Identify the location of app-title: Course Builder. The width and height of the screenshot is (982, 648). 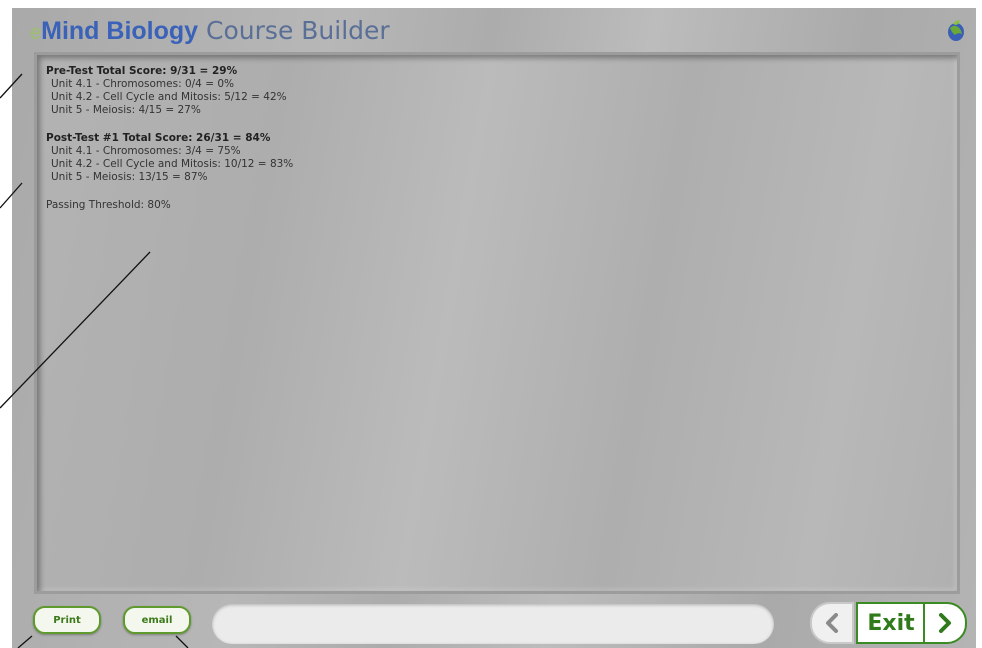
(298, 30).